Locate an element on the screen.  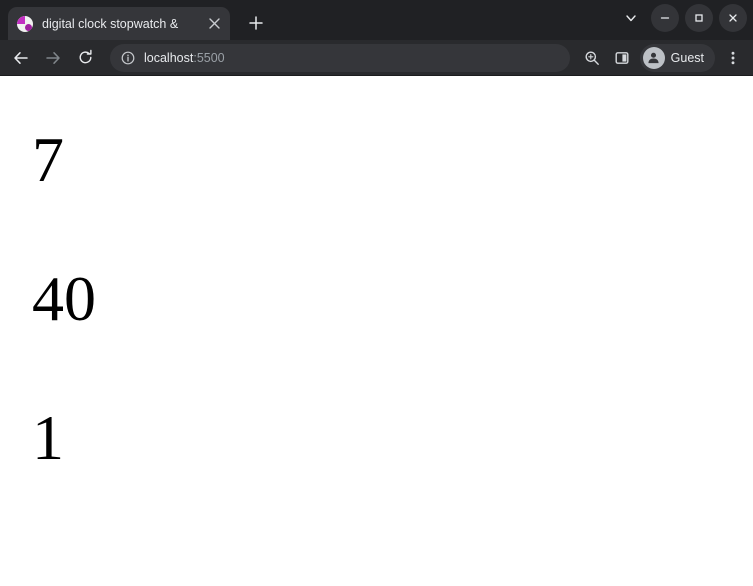
clock-minutes: 40 is located at coordinates (64, 298).